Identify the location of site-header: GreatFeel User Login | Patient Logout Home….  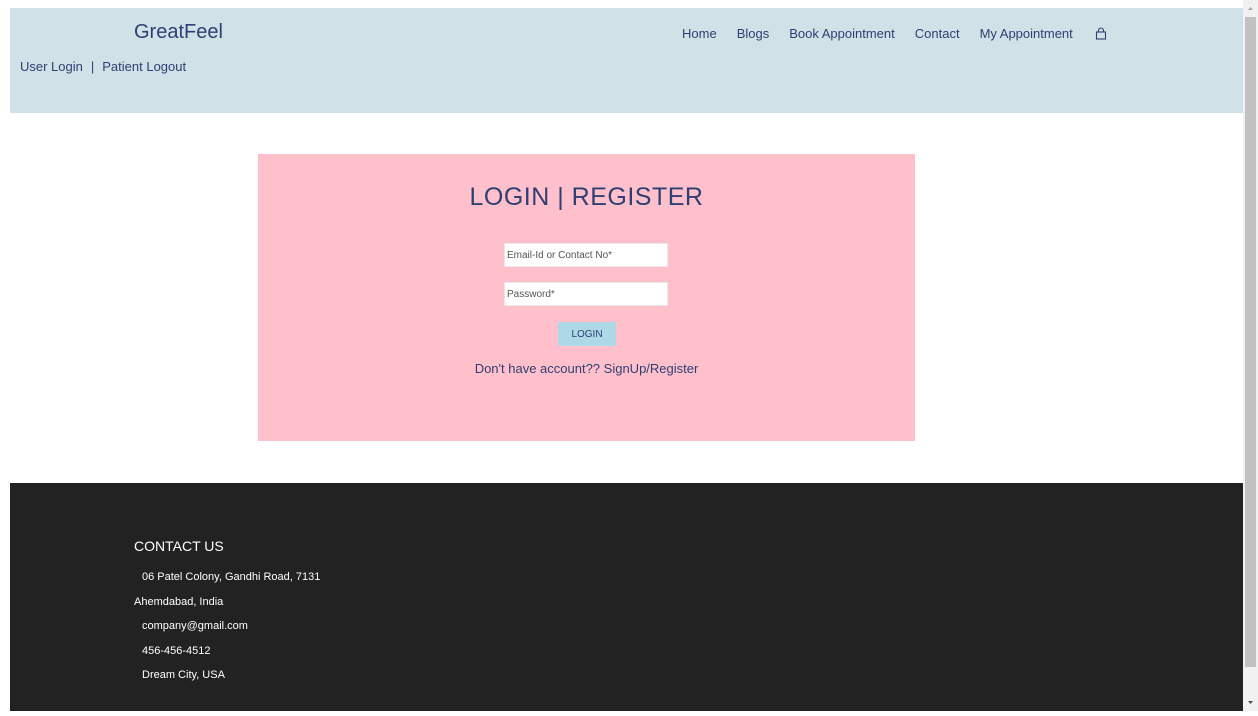
(626, 60).